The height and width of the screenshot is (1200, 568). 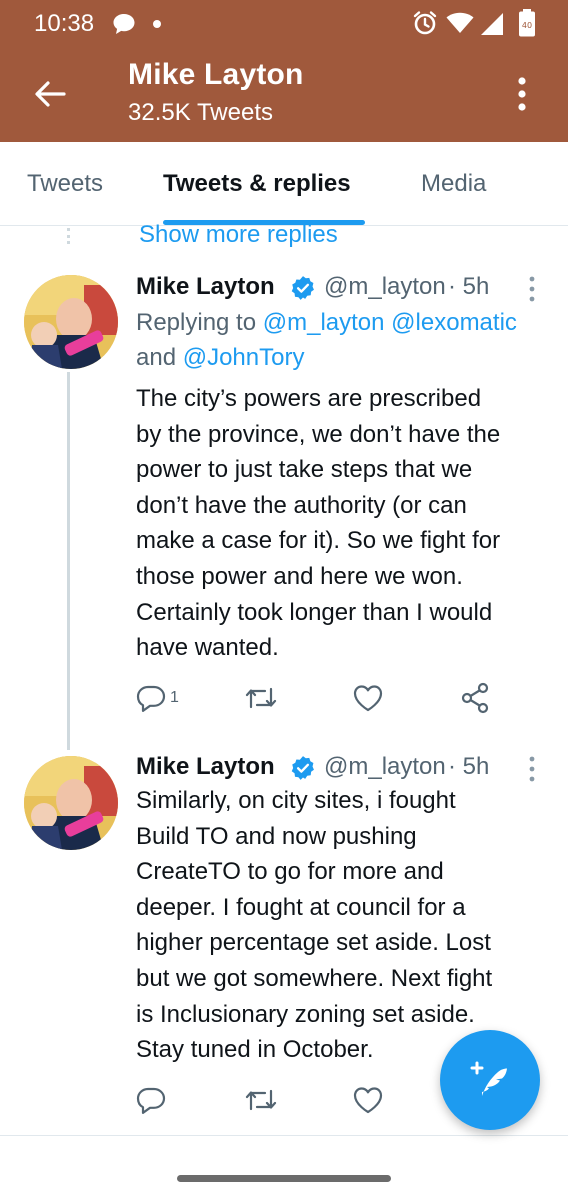 I want to click on dot-notification-icon, so click(x=157, y=24).